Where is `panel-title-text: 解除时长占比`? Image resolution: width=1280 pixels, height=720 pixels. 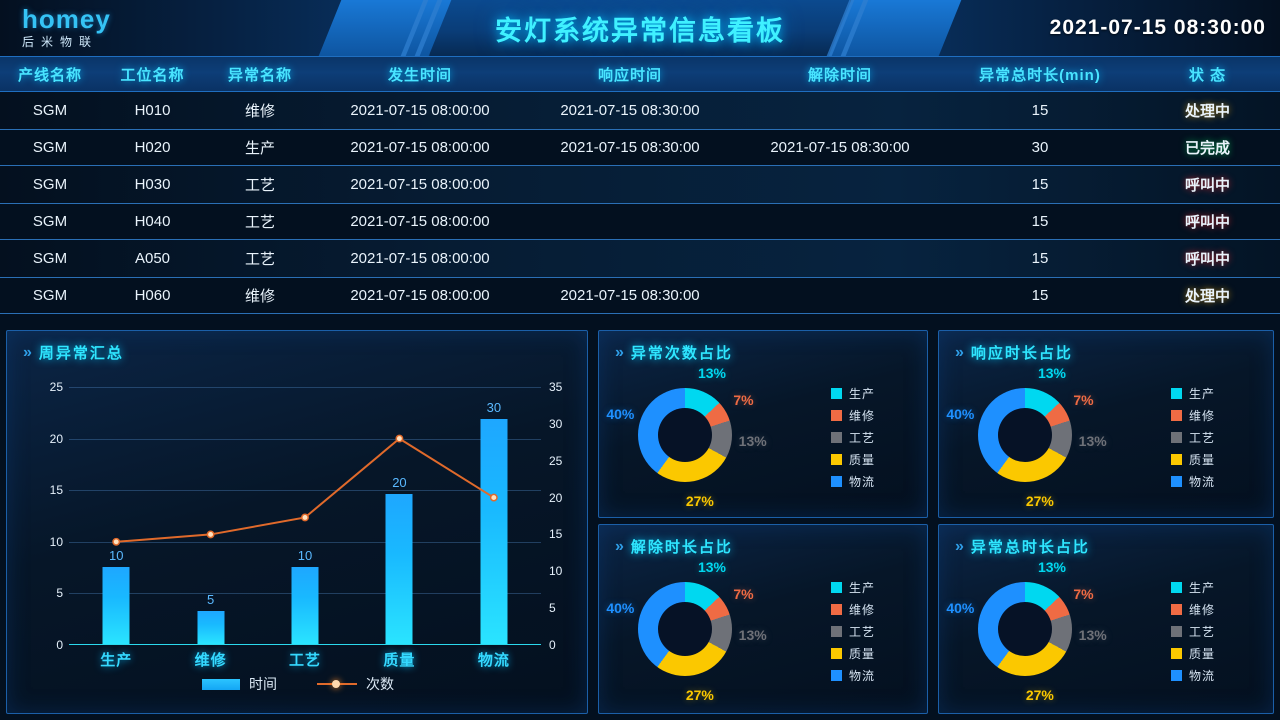 panel-title-text: 解除时长占比 is located at coordinates (681, 547).